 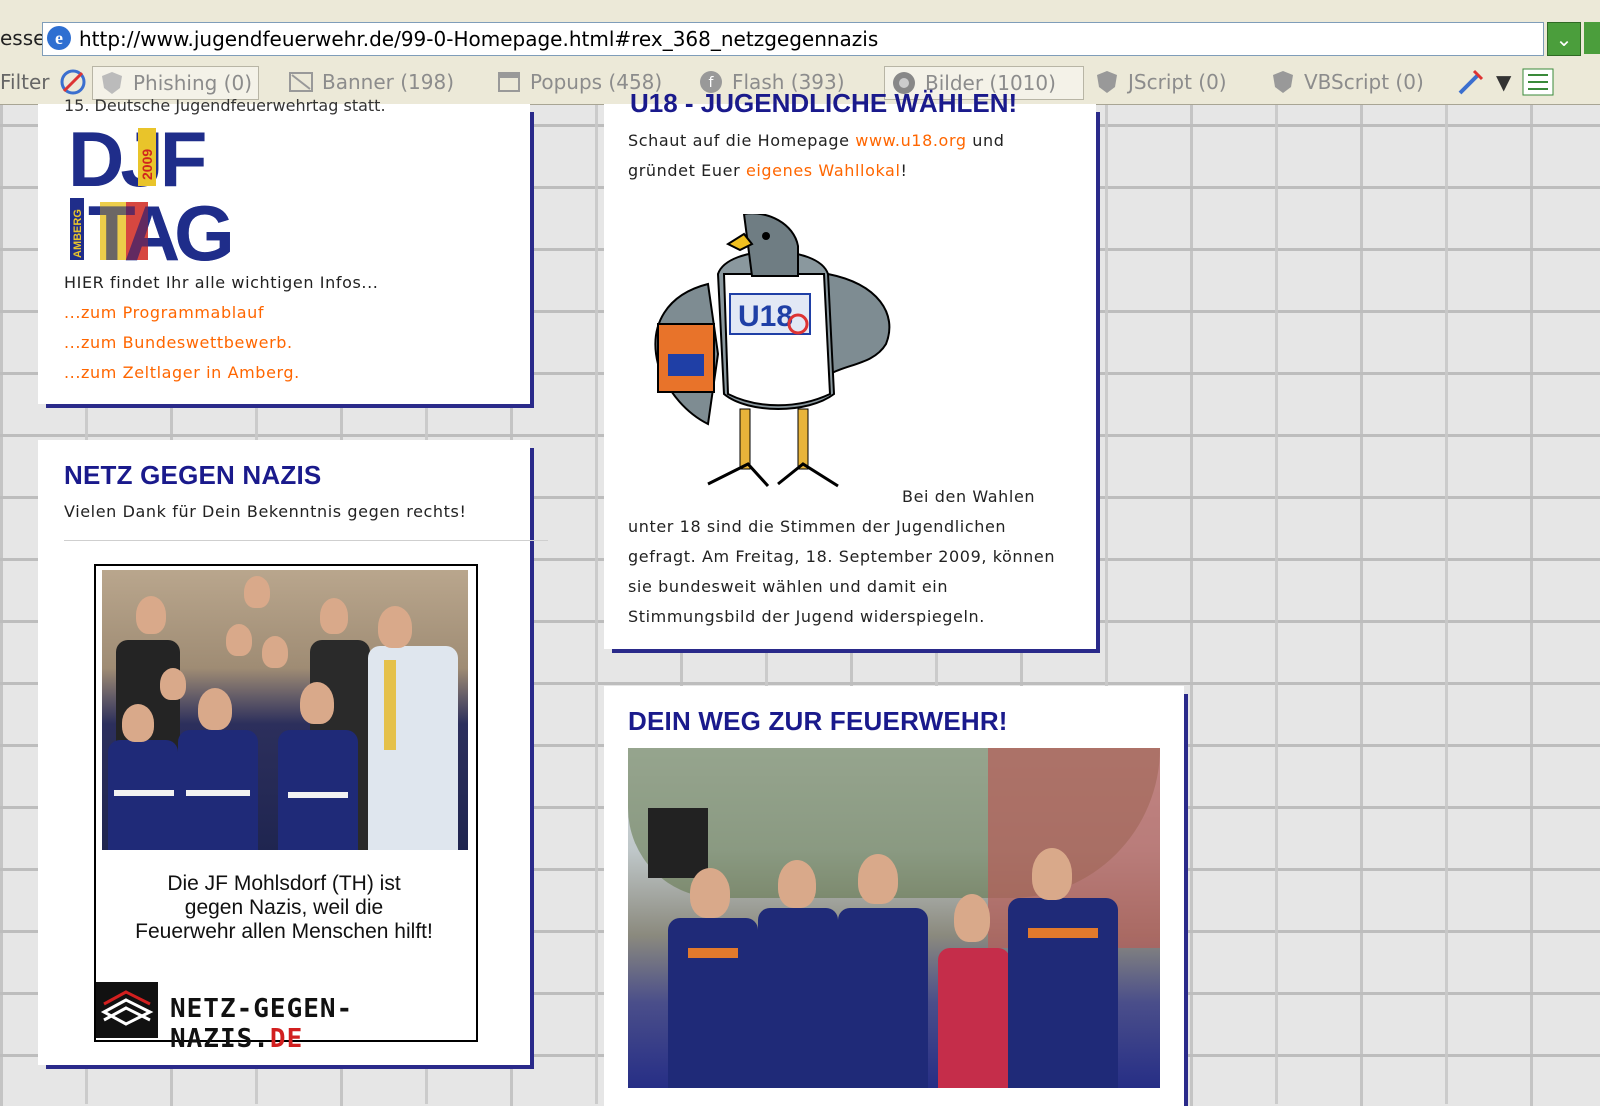 What do you see at coordinates (1107, 82) in the screenshot?
I see `jscript-icon` at bounding box center [1107, 82].